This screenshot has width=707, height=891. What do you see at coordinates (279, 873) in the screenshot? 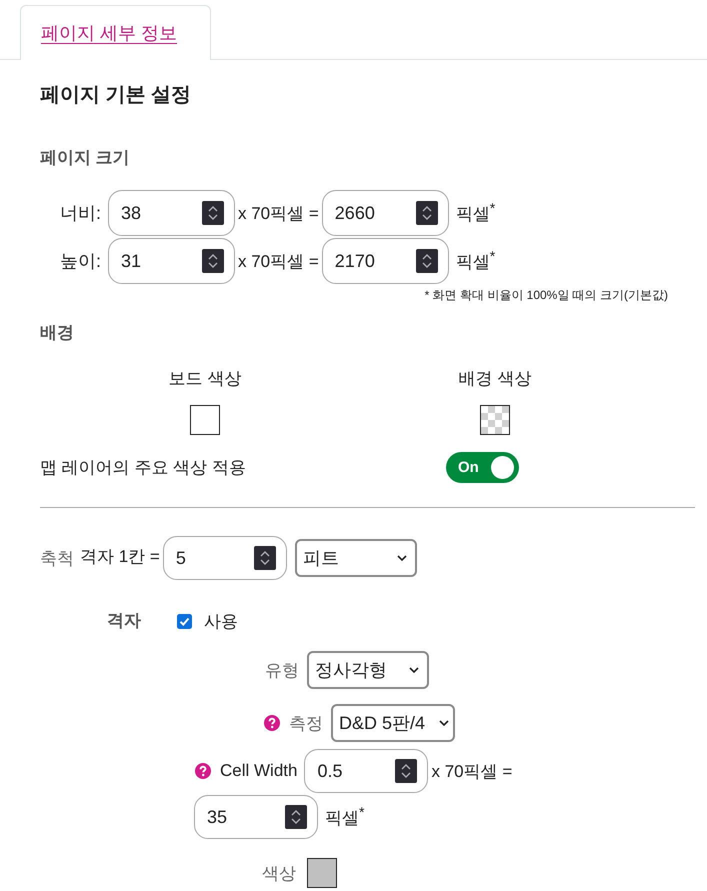
I see `field-label: 색상` at bounding box center [279, 873].